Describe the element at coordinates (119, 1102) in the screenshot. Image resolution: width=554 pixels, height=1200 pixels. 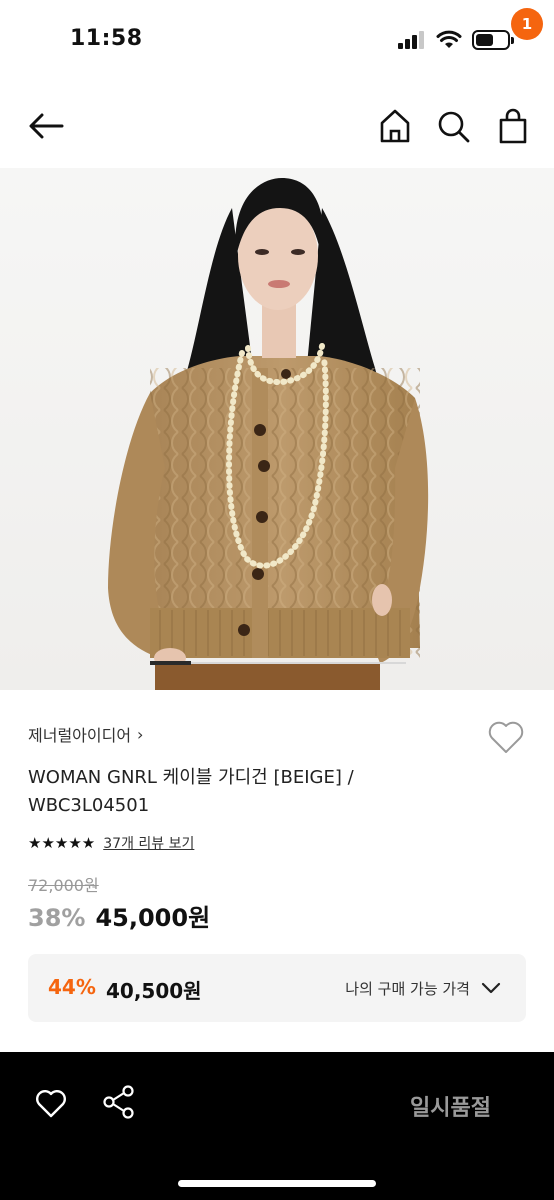
I see `share-icon` at that location.